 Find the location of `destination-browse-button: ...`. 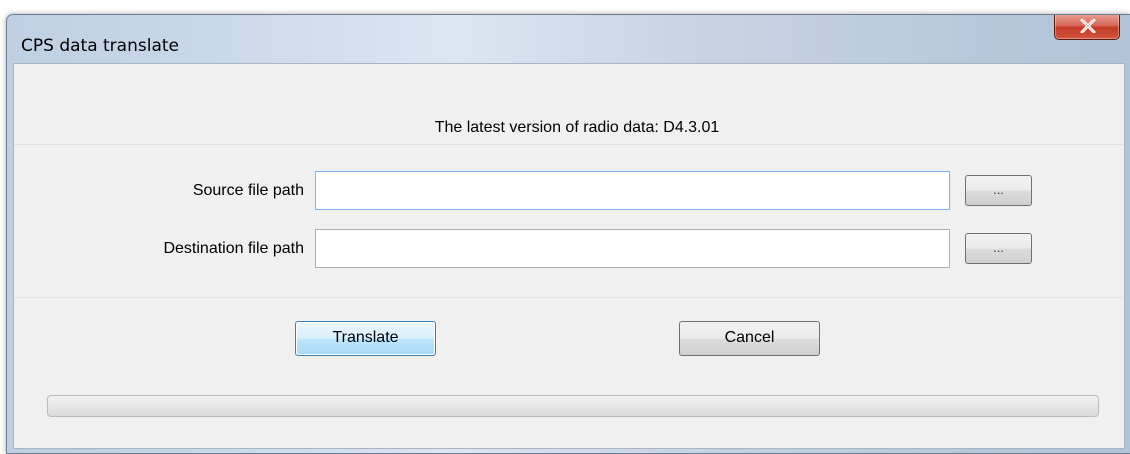

destination-browse-button: ... is located at coordinates (998, 248).